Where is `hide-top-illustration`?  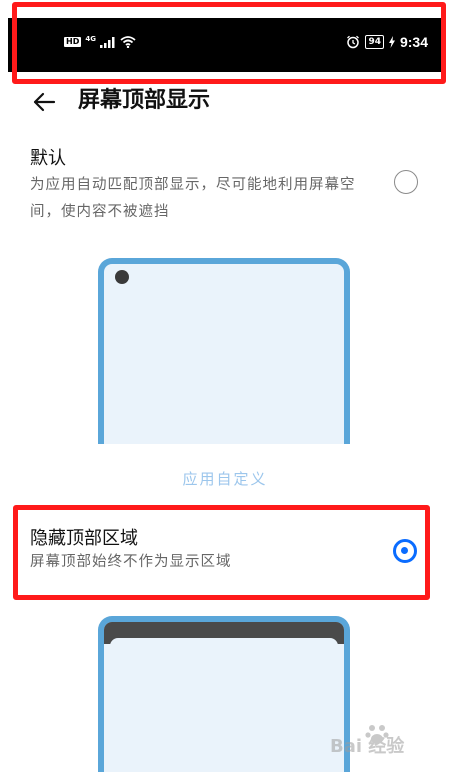 hide-top-illustration is located at coordinates (224, 694).